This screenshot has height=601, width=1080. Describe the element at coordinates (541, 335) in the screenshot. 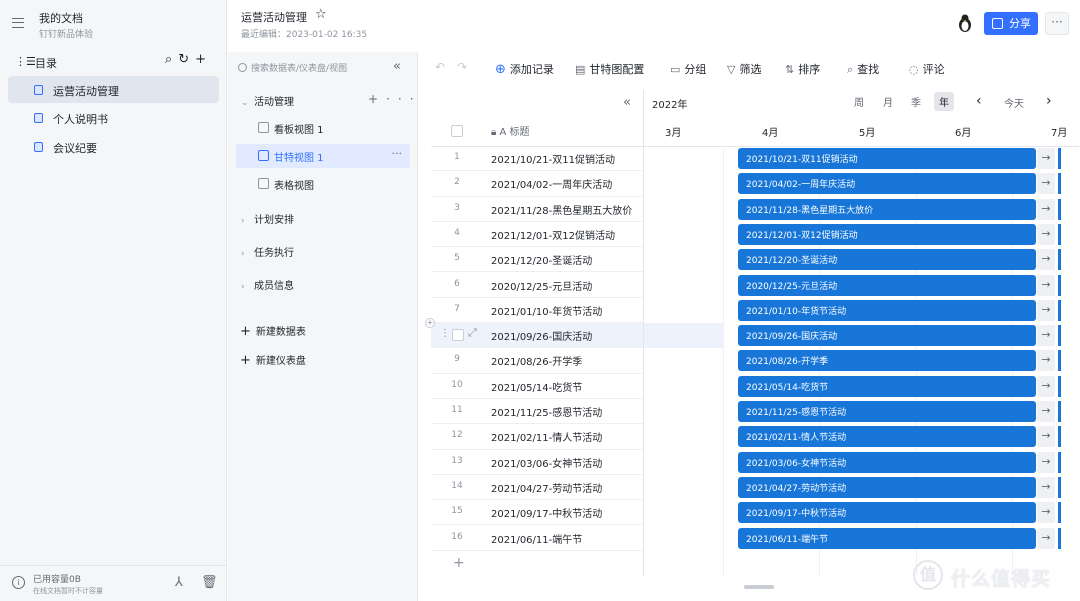

I see `row-title: 2021/09/26-国庆活动` at that location.